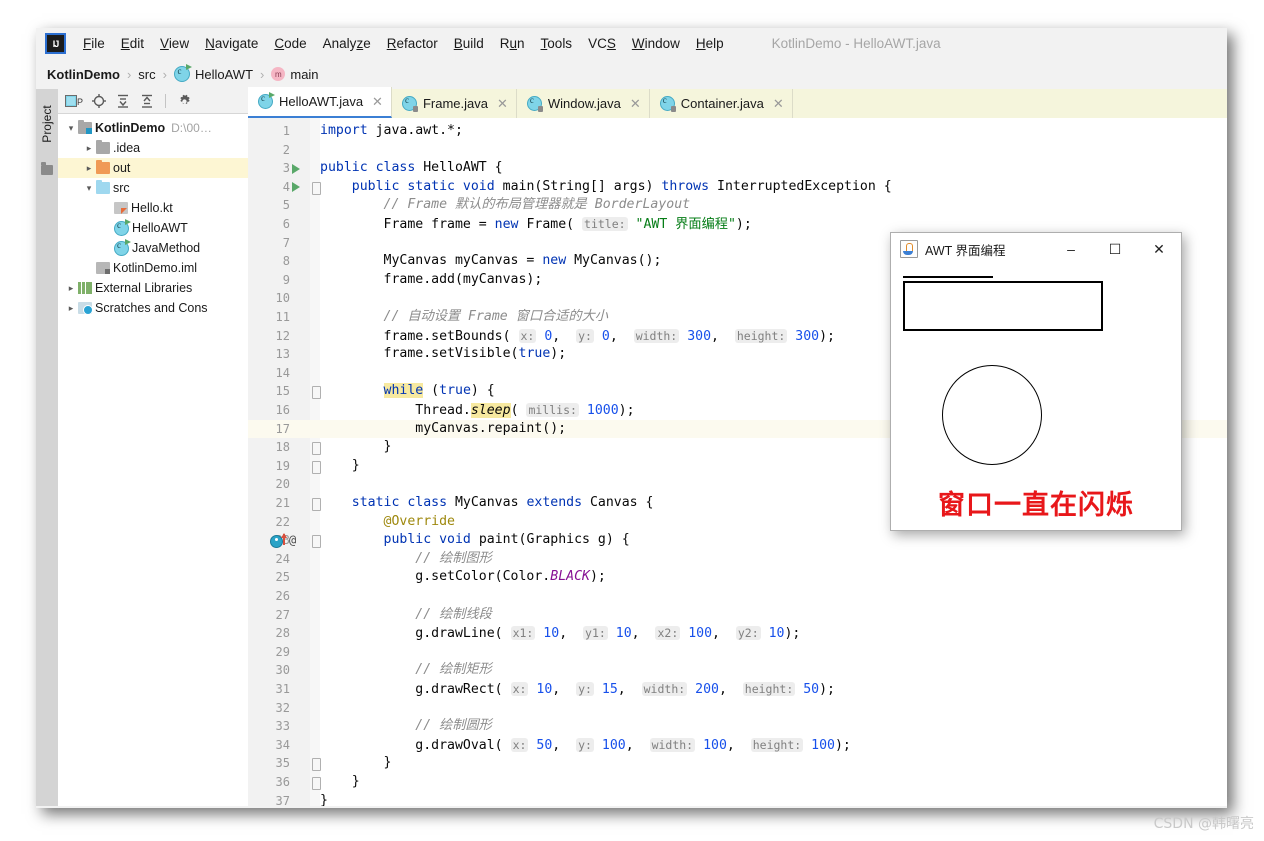 The image size is (1264, 841). Describe the element at coordinates (75, 101) in the screenshot. I see `project-view-select-button: P` at that location.